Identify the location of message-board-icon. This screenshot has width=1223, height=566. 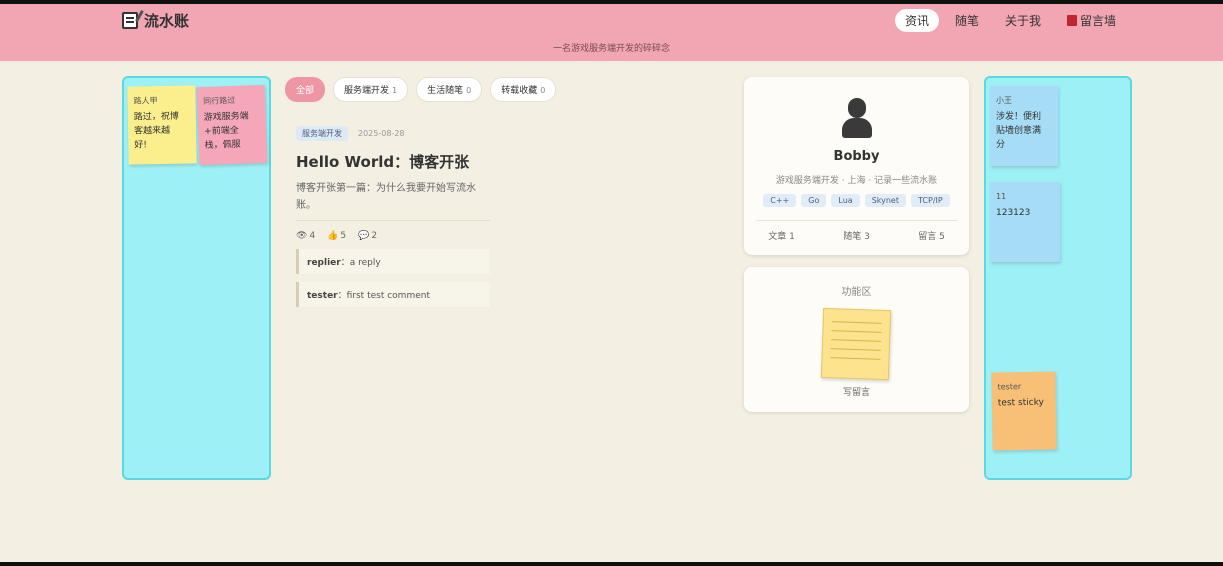
(1072, 20).